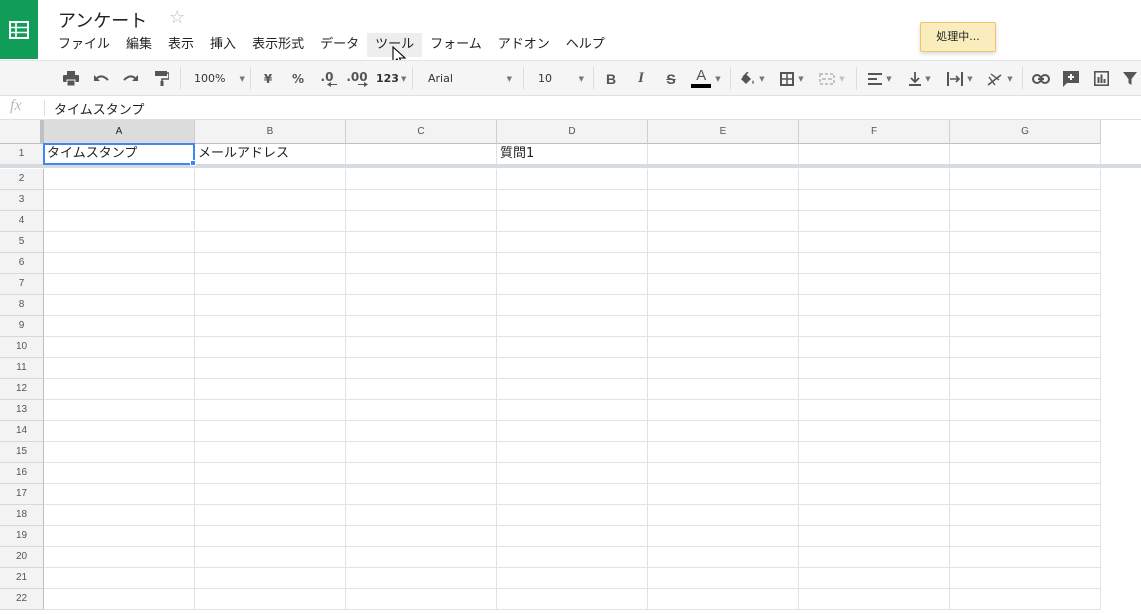  What do you see at coordinates (874, 515) in the screenshot?
I see `cell-f18` at bounding box center [874, 515].